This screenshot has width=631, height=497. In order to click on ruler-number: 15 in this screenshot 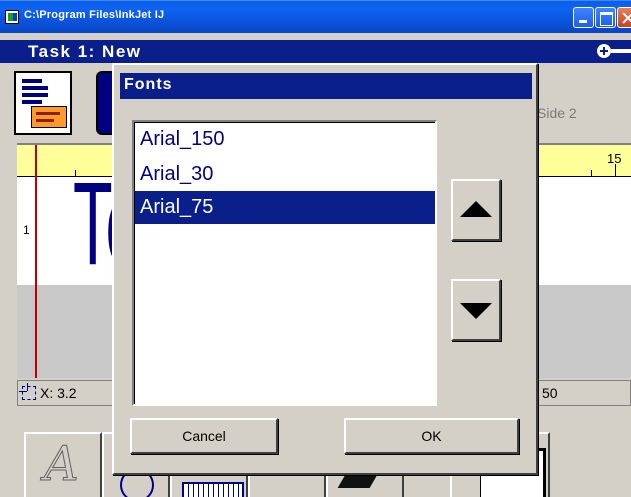, I will do `click(614, 158)`.